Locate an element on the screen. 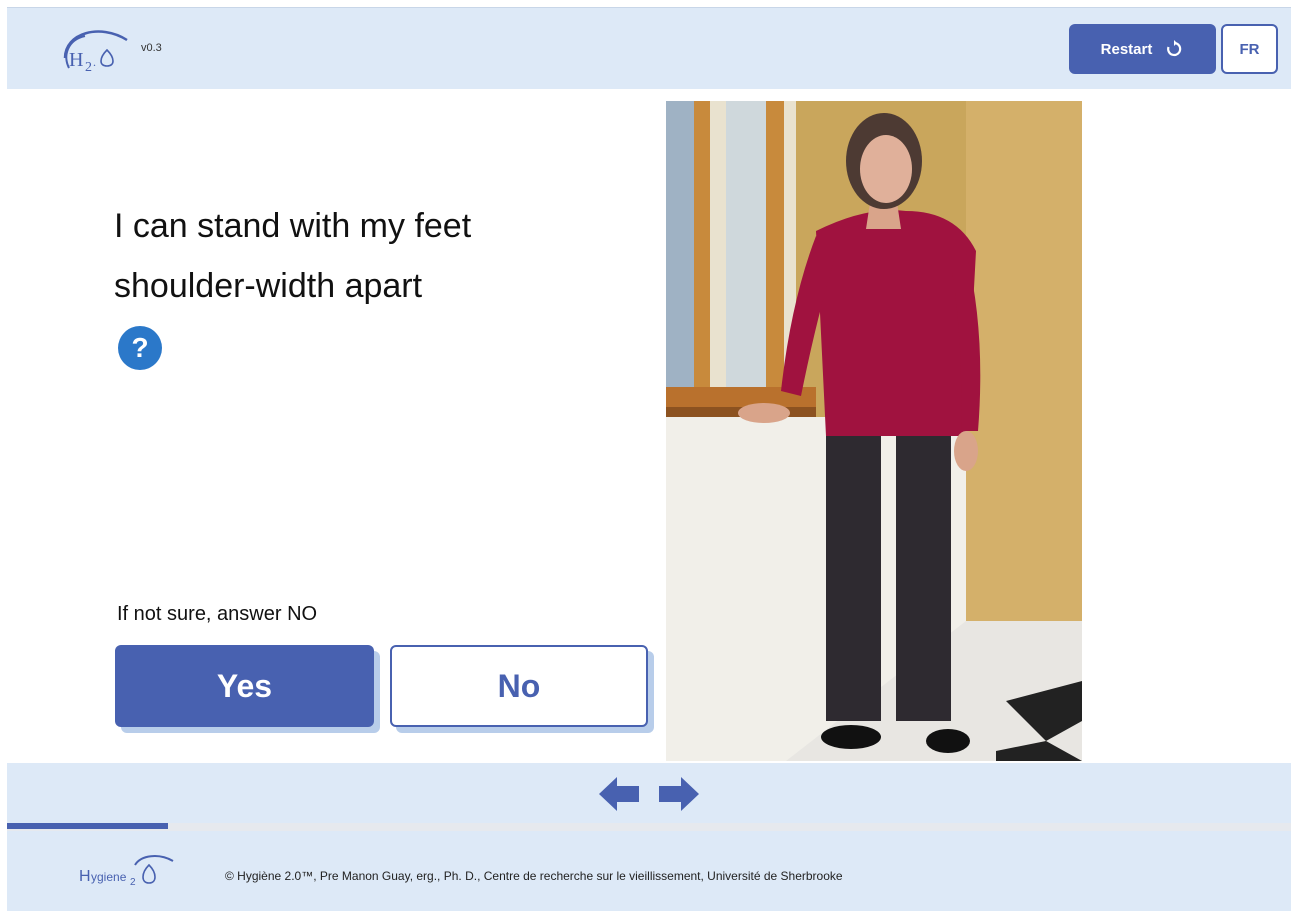 This screenshot has width=1291, height=911. help-icon: ? is located at coordinates (140, 348).